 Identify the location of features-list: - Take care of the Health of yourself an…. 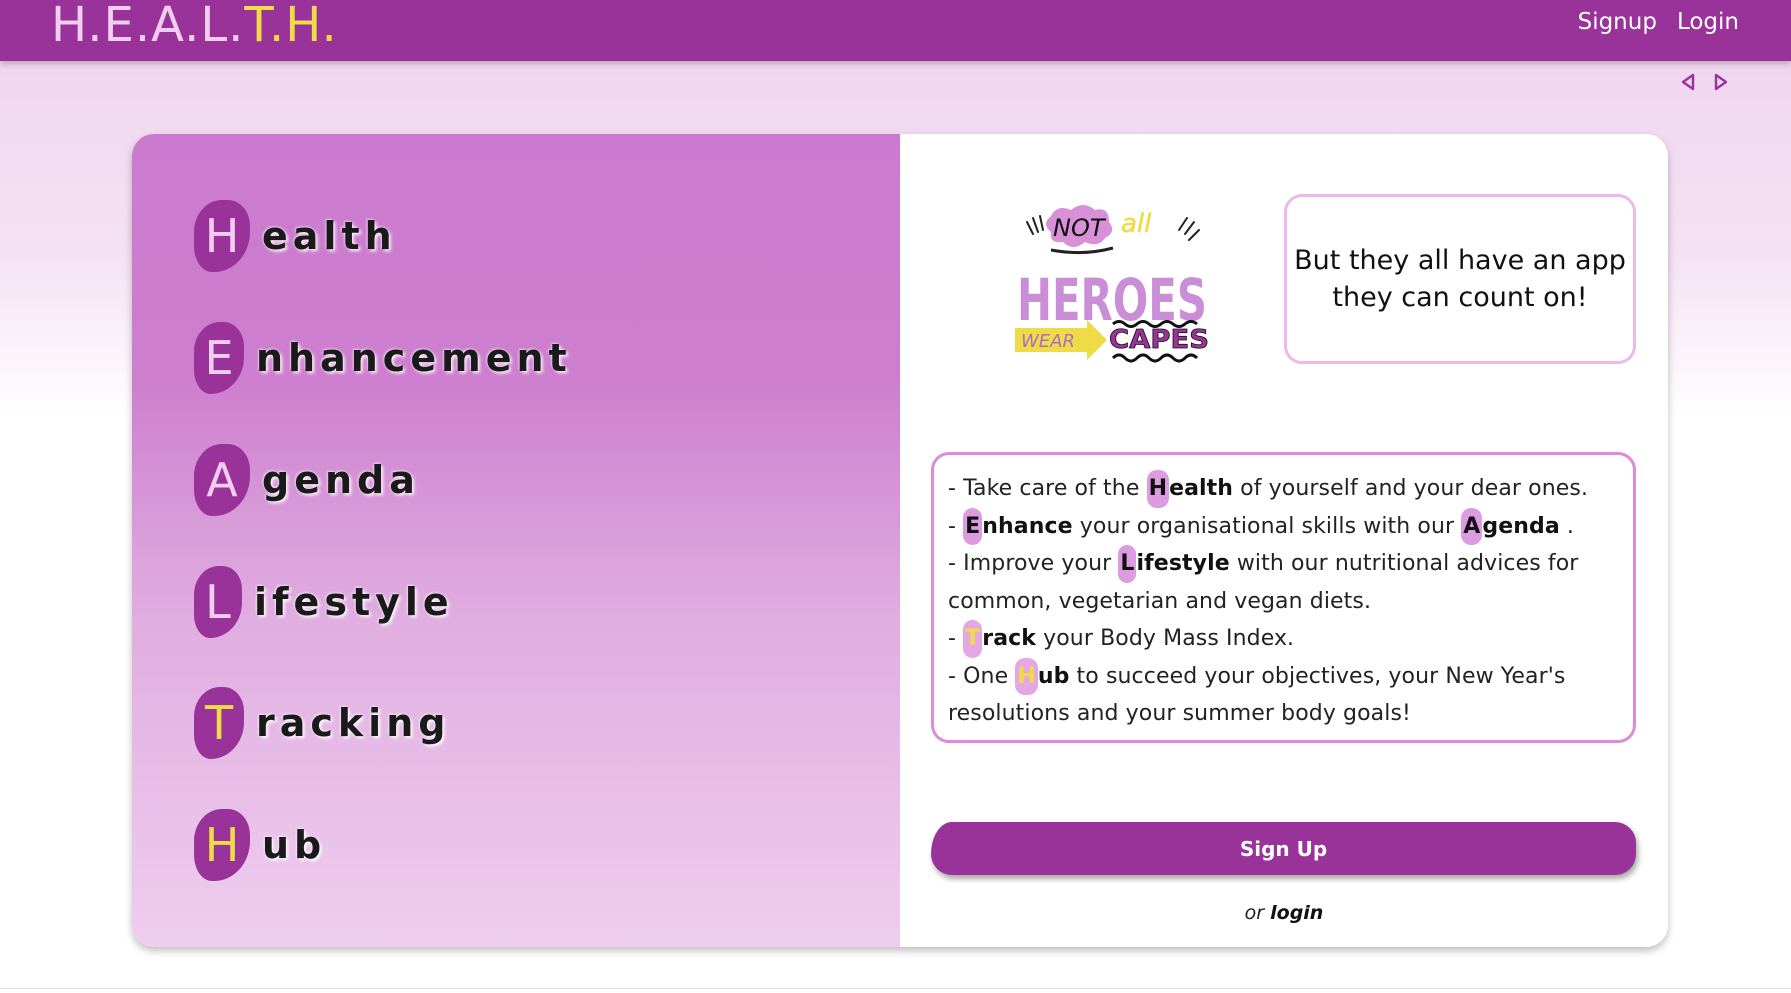
(1283, 597).